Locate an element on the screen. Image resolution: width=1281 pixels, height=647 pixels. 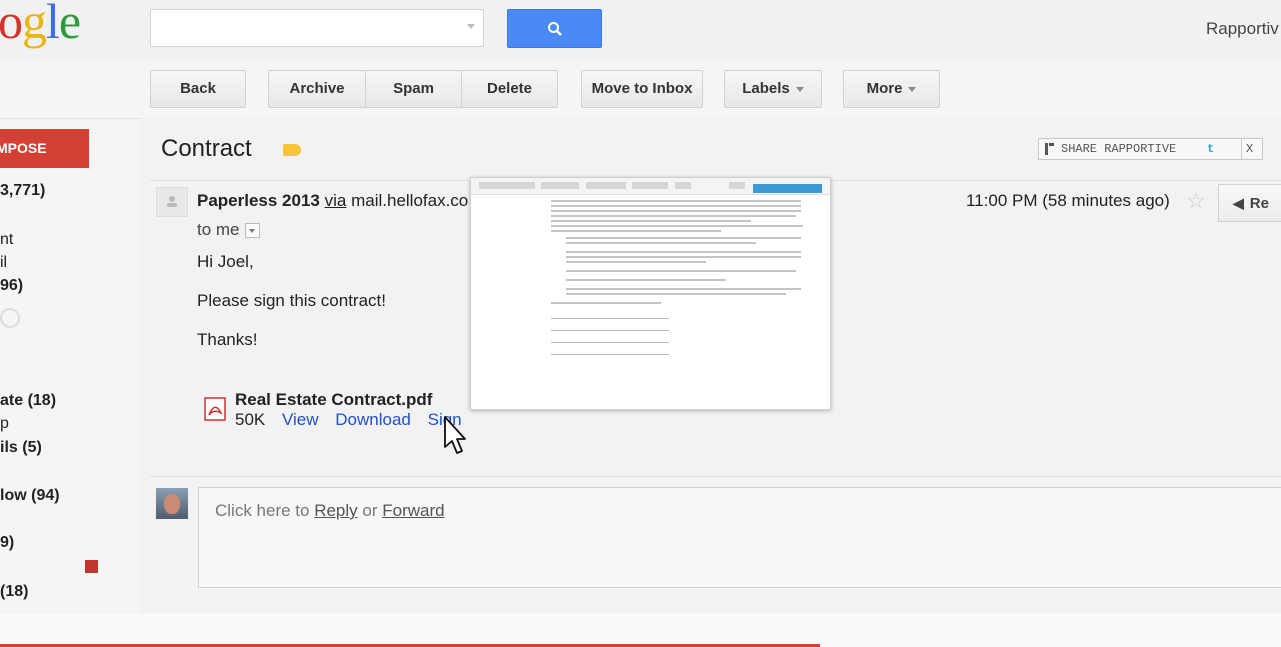
labels-button: Labels is located at coordinates (773, 89).